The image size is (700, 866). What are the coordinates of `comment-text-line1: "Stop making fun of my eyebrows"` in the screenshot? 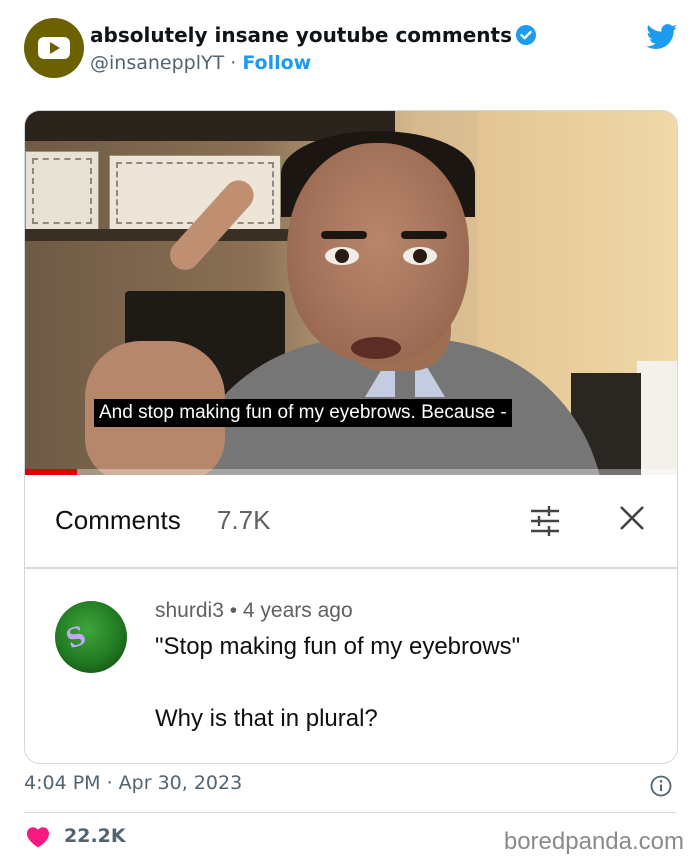 It's located at (338, 646).